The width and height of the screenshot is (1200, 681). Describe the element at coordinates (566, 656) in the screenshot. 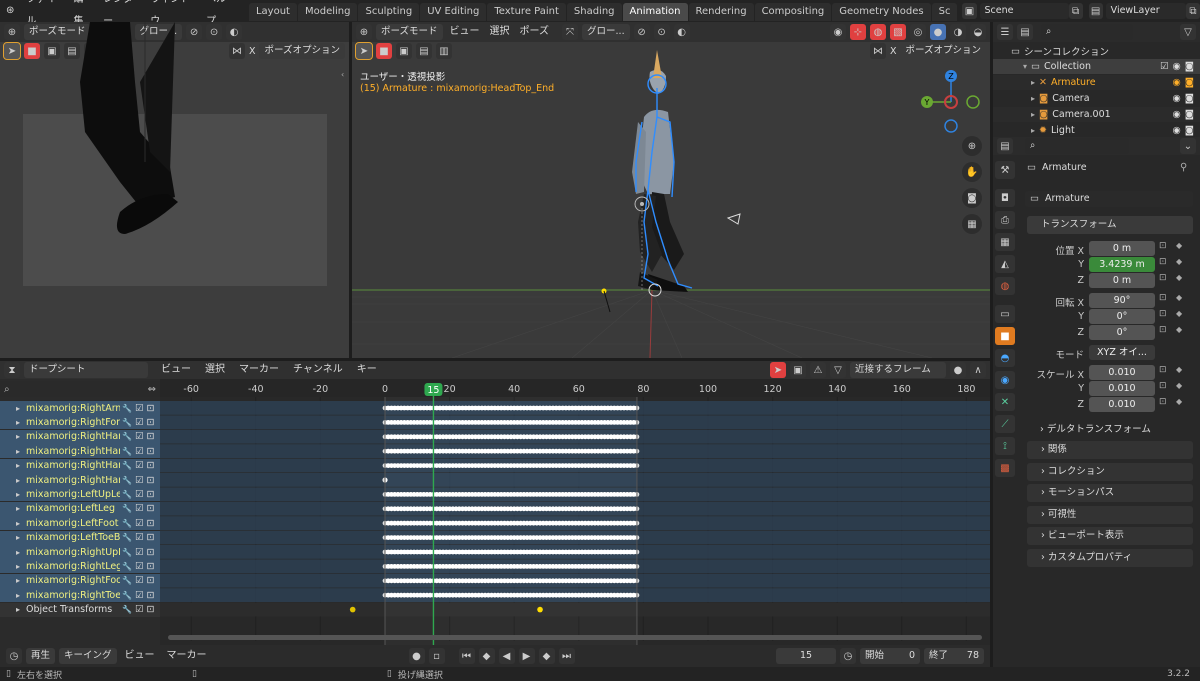

I see `jump-end-icon: ⏭` at that location.